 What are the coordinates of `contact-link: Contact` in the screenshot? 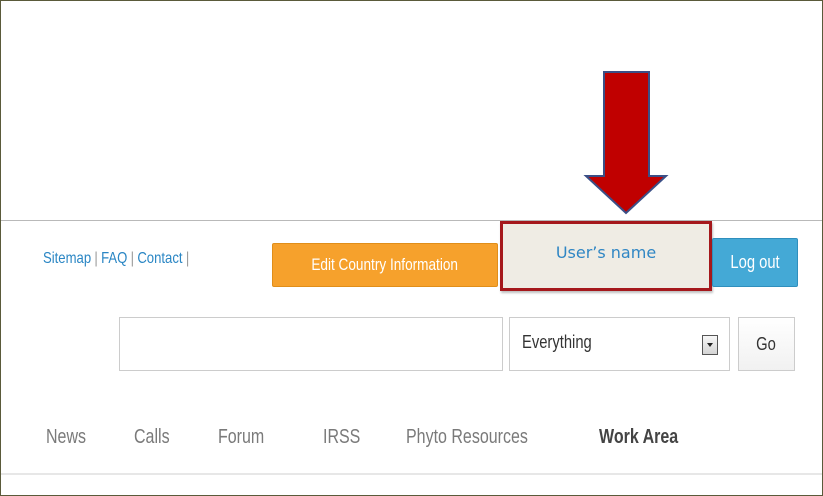 It's located at (159, 258).